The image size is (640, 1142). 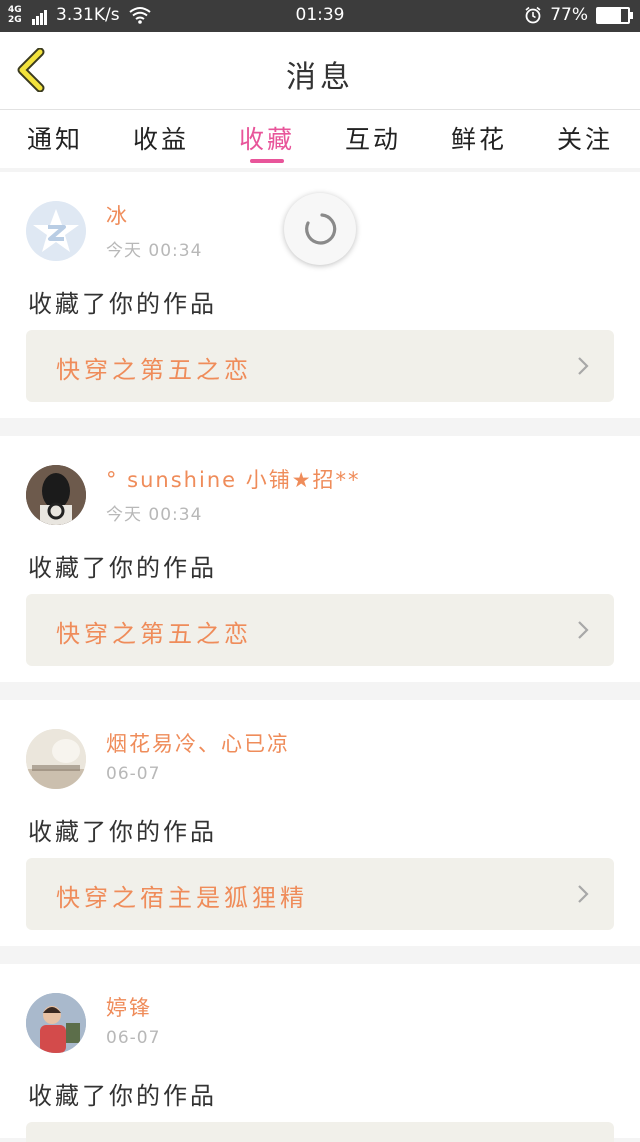 What do you see at coordinates (320, 1132) in the screenshot?
I see `work-link` at bounding box center [320, 1132].